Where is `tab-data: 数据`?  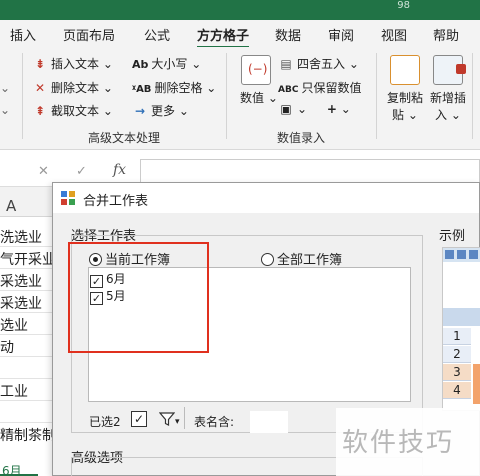
tab-data: 数据 is located at coordinates (288, 34).